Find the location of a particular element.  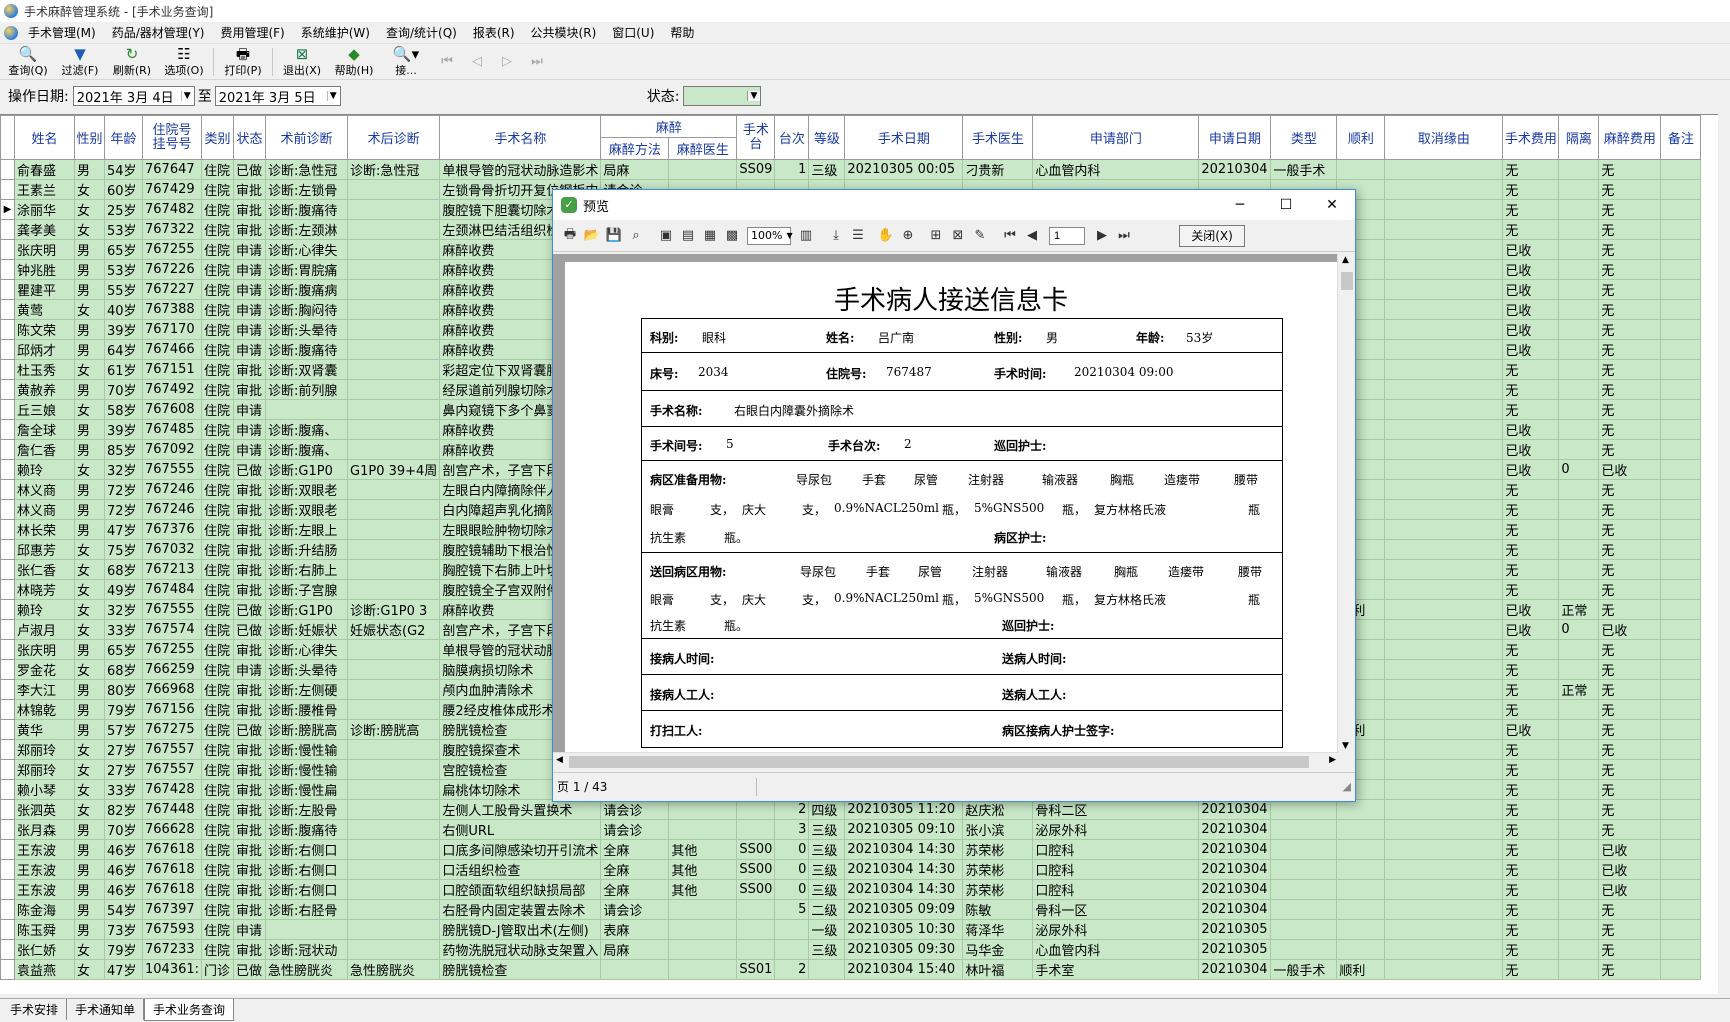

vertical-scrollbar: ▲ ▼ is located at coordinates (1346, 503).